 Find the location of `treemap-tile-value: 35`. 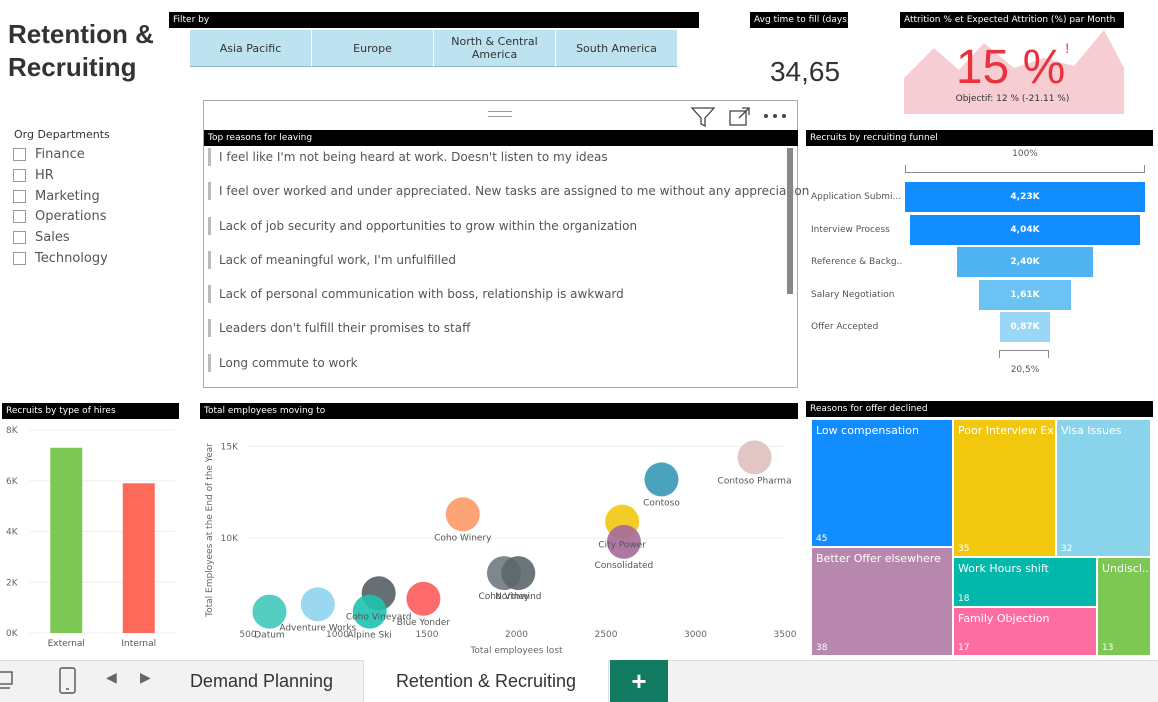

treemap-tile-value: 35 is located at coordinates (964, 549).